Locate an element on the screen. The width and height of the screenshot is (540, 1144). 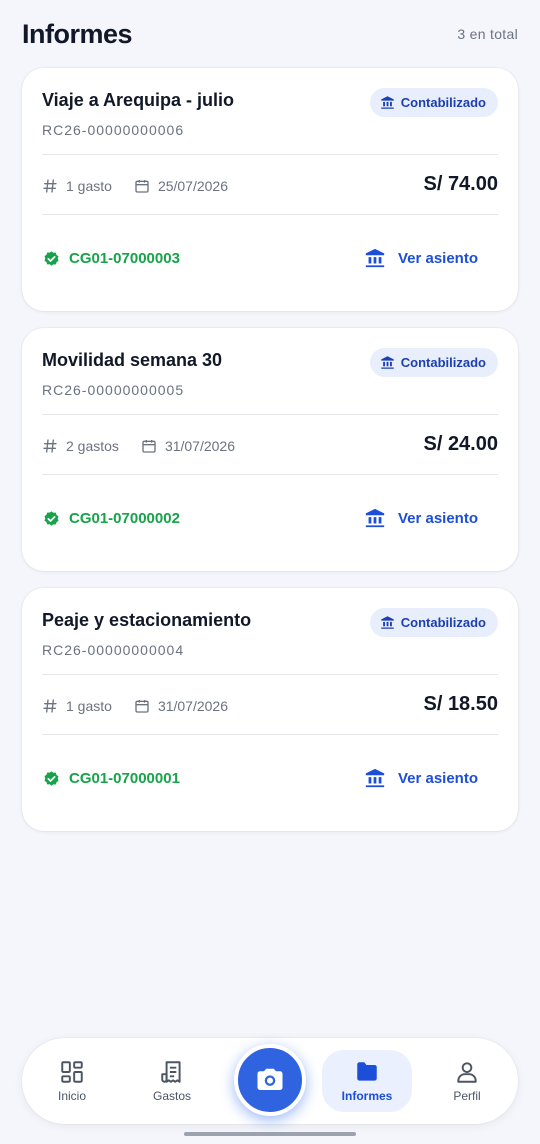
entry-code: CG01-07000002 is located at coordinates (124, 518).